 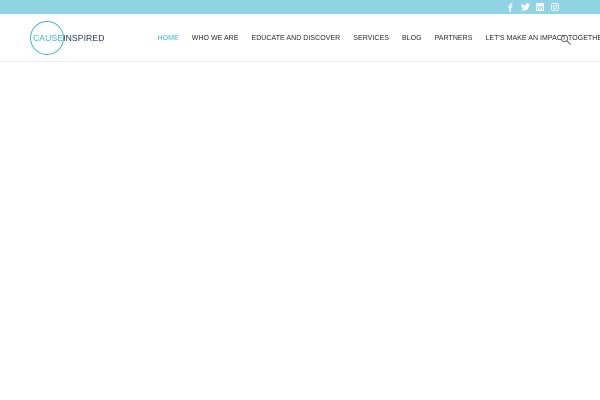 What do you see at coordinates (453, 39) in the screenshot?
I see `nav-item-partners: PARTNERS` at bounding box center [453, 39].